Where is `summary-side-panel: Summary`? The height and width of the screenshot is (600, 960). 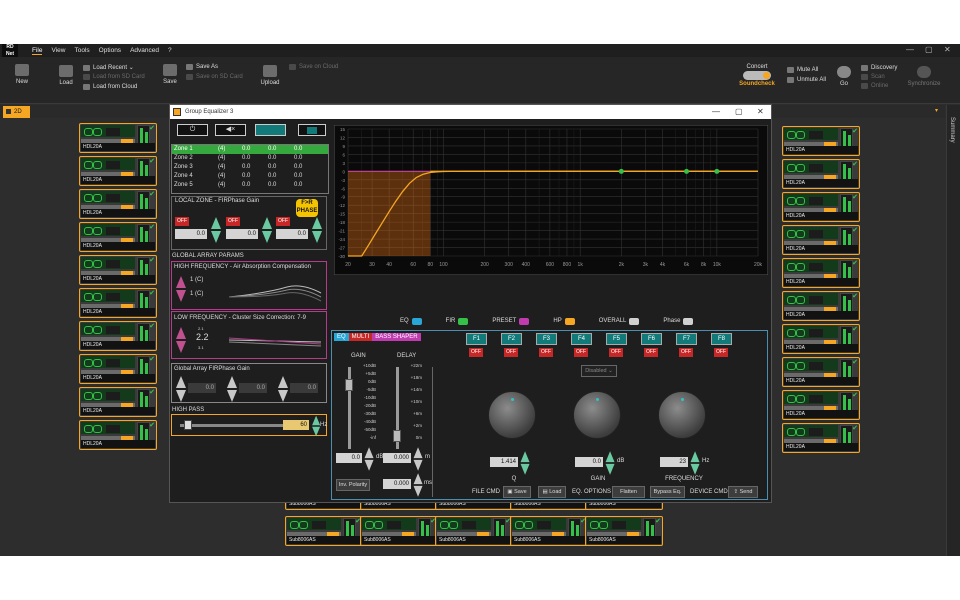
summary-side-panel: Summary is located at coordinates (953, 330).